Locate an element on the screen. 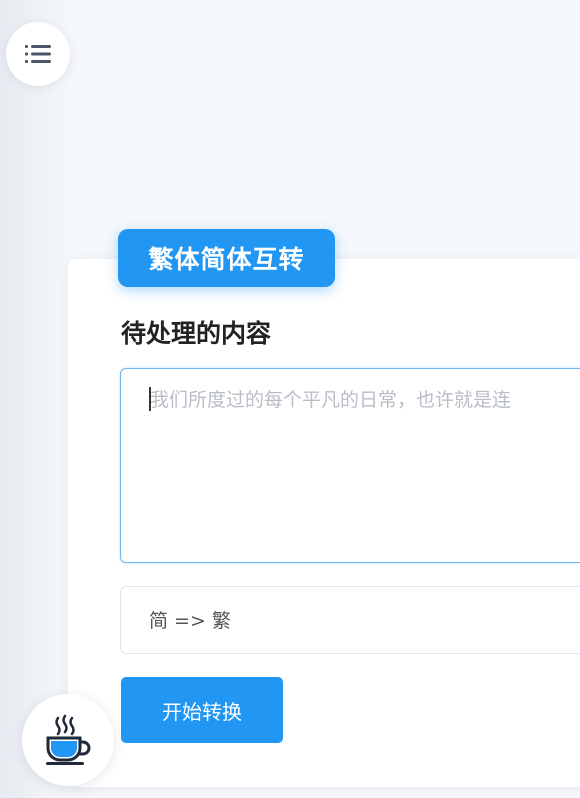  card-title: 繁体简体互转 is located at coordinates (226, 258).